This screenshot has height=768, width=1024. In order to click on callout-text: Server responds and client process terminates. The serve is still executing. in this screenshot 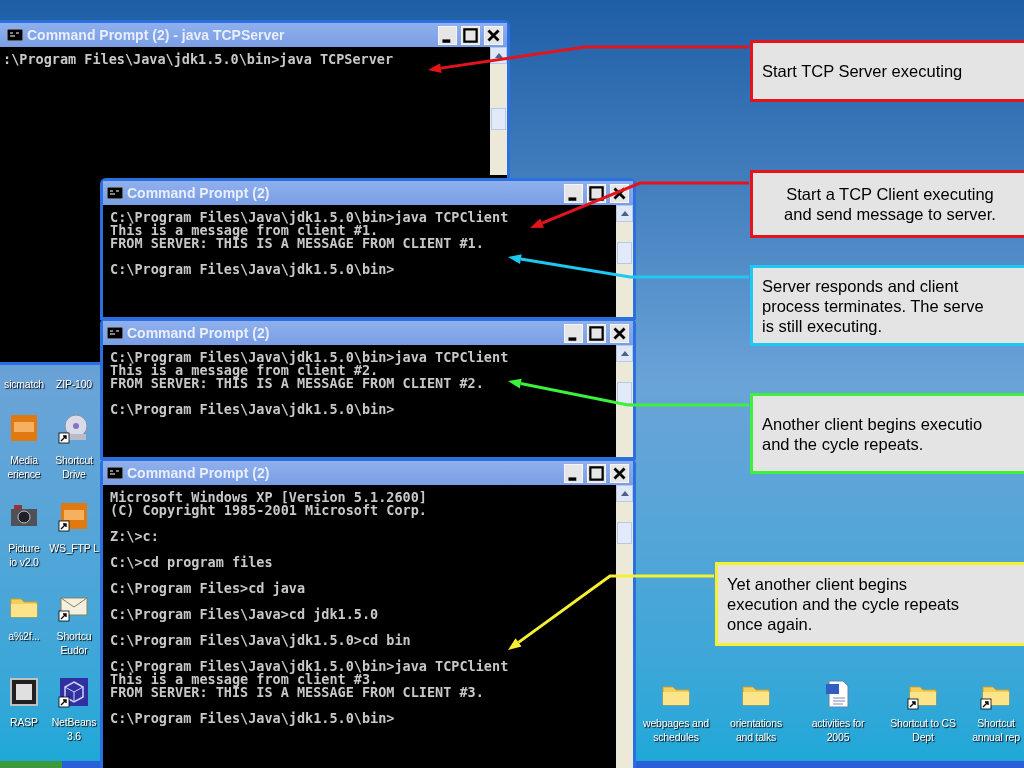, I will do `click(887, 305)`.